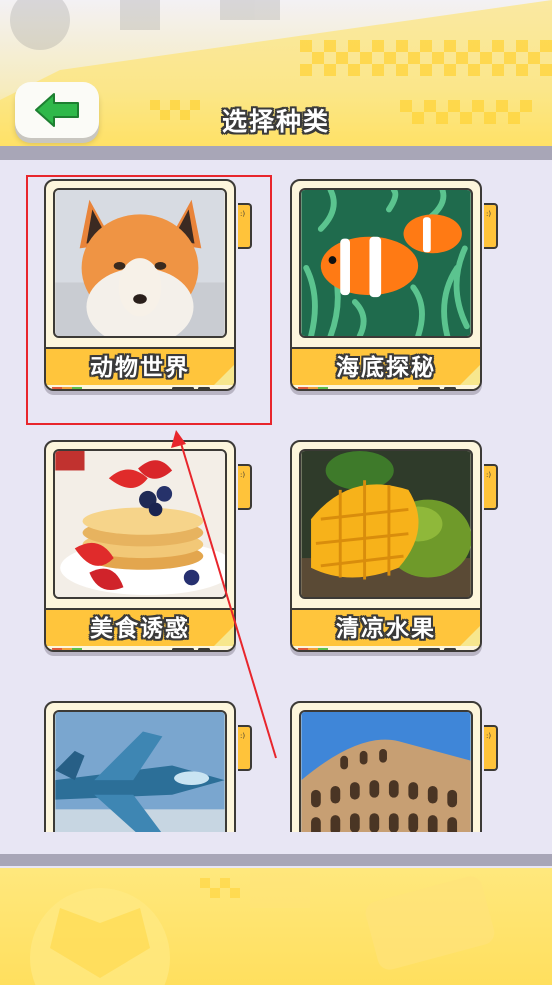 This screenshot has height=985, width=552. What do you see at coordinates (276, 153) in the screenshot?
I see `header-divider` at bounding box center [276, 153].